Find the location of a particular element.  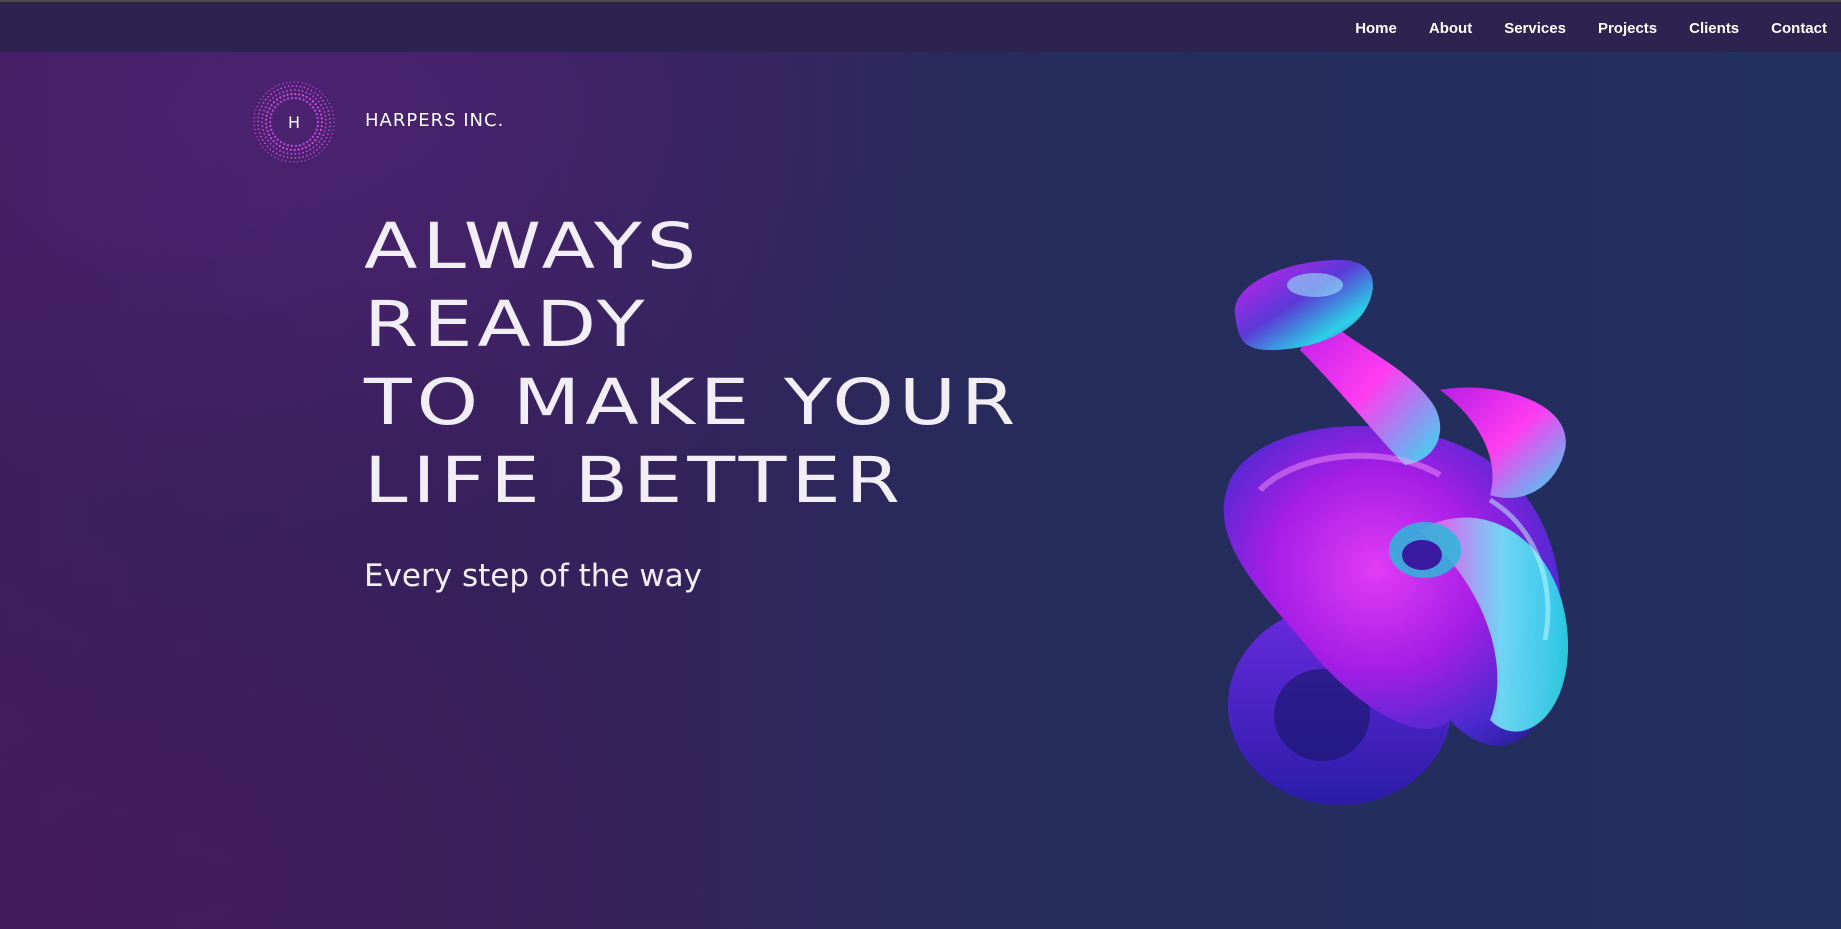

dotted-ring-logo-icon: H is located at coordinates (294, 122).